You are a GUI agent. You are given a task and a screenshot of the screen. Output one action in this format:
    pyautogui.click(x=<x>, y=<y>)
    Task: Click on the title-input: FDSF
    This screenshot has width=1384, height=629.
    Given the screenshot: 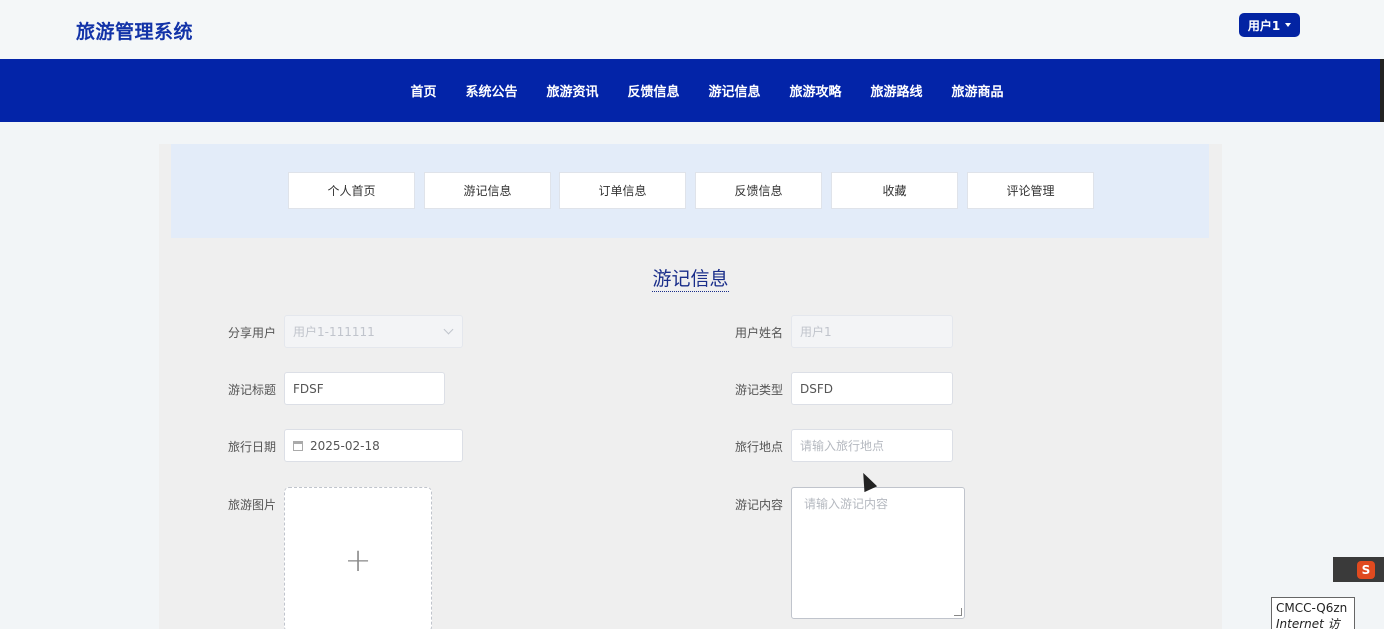 What is the action you would take?
    pyautogui.click(x=364, y=388)
    